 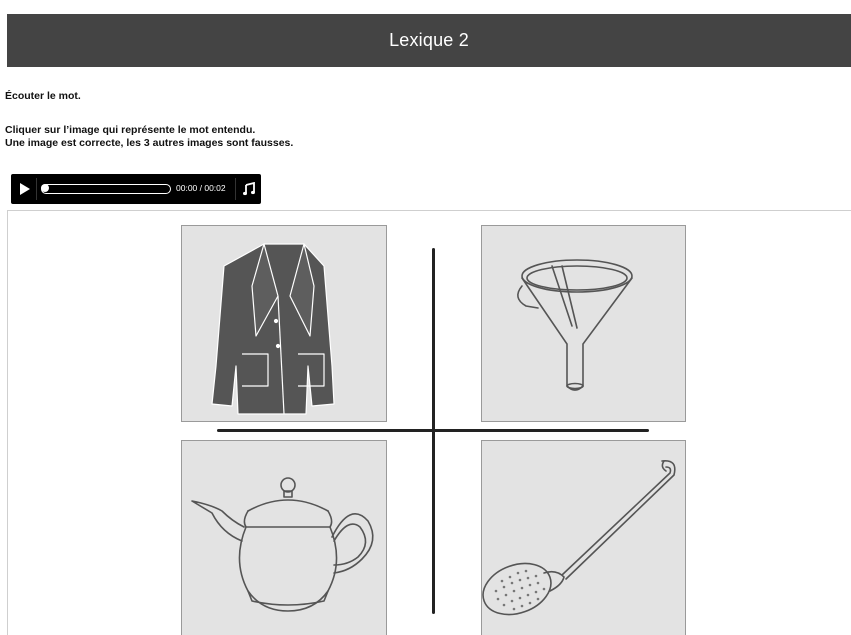 I want to click on music-note-button, so click(x=249, y=188).